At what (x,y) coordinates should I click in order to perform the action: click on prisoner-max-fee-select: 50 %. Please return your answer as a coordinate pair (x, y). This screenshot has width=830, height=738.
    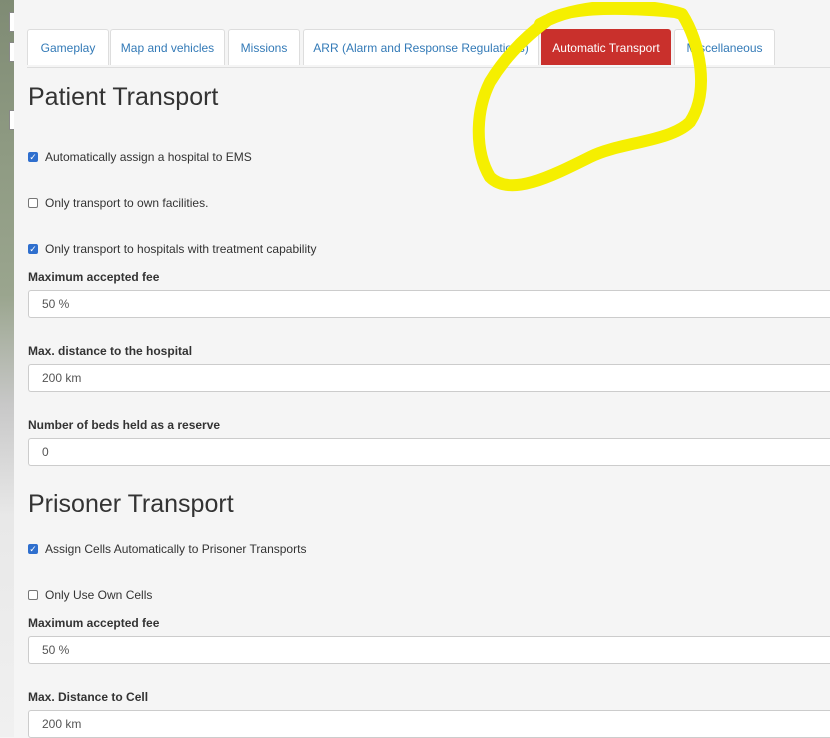
    Looking at the image, I should click on (429, 650).